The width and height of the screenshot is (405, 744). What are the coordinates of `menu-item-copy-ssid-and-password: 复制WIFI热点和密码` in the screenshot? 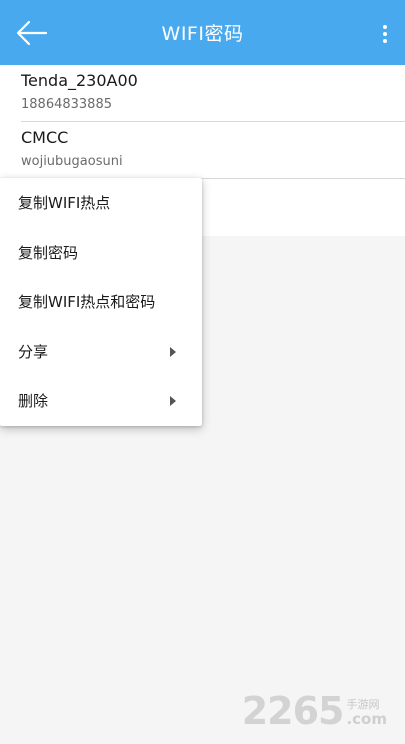 It's located at (101, 302).